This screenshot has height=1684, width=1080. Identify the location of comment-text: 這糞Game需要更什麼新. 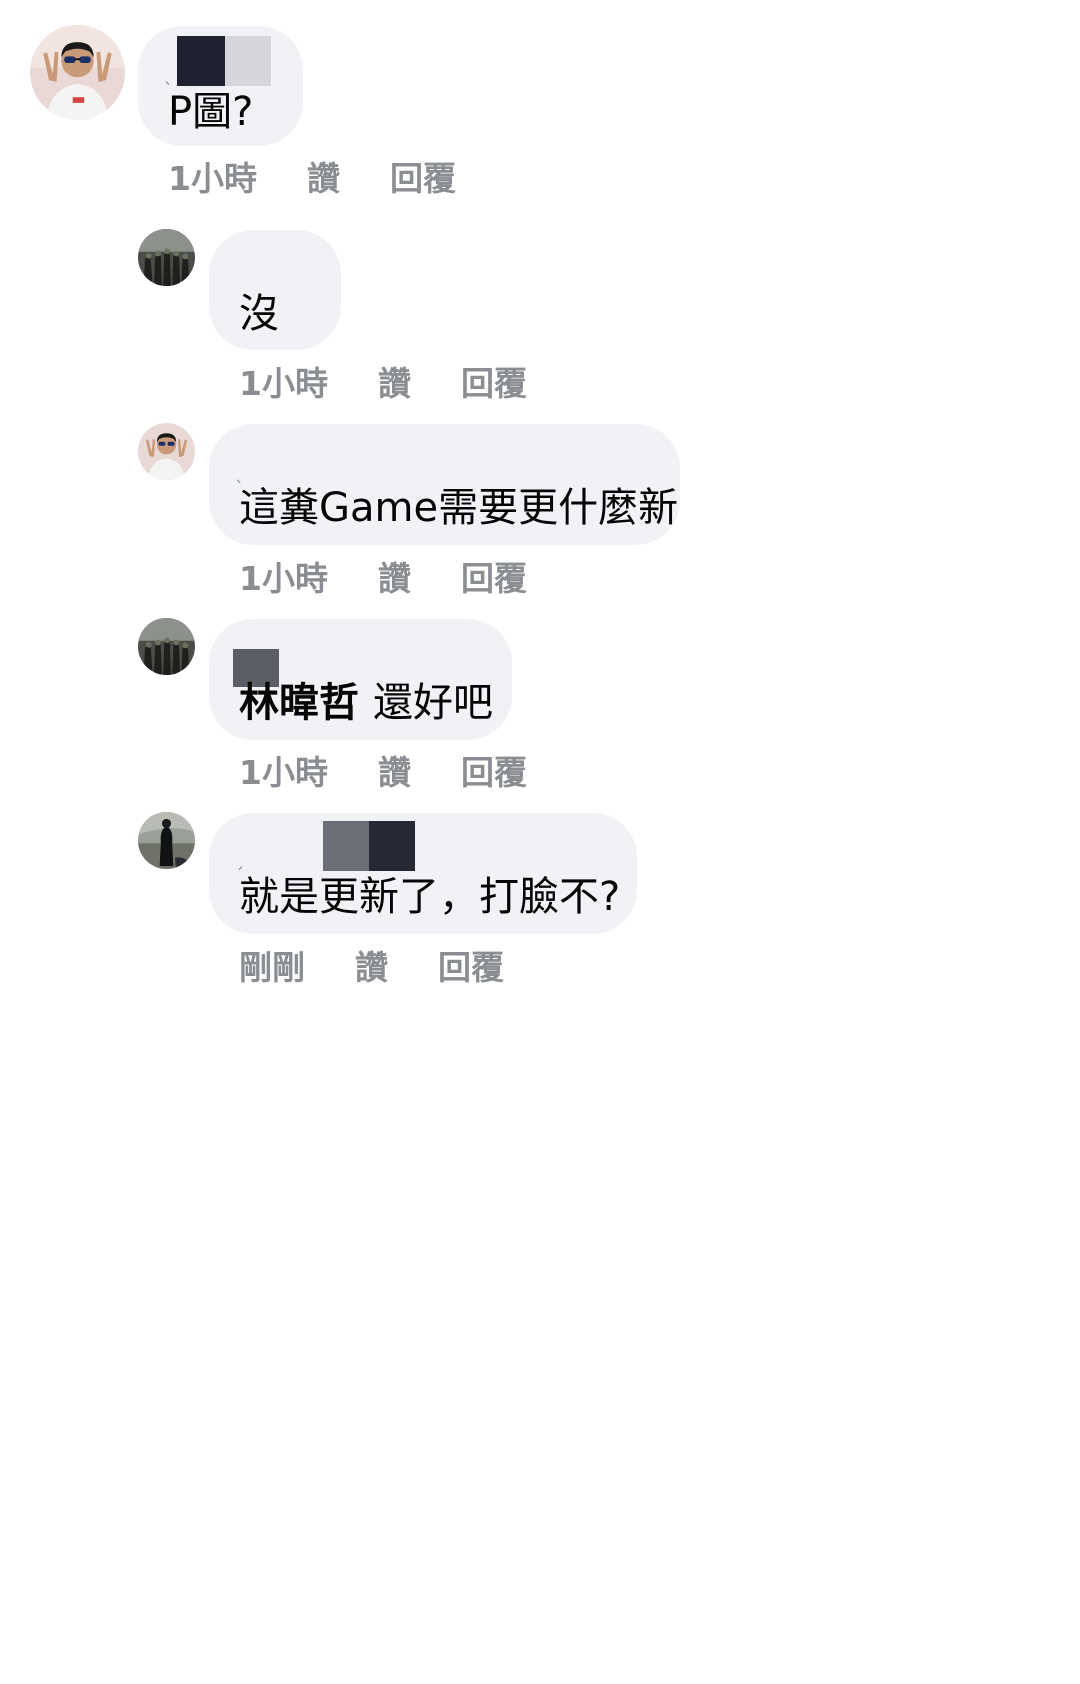
(459, 508).